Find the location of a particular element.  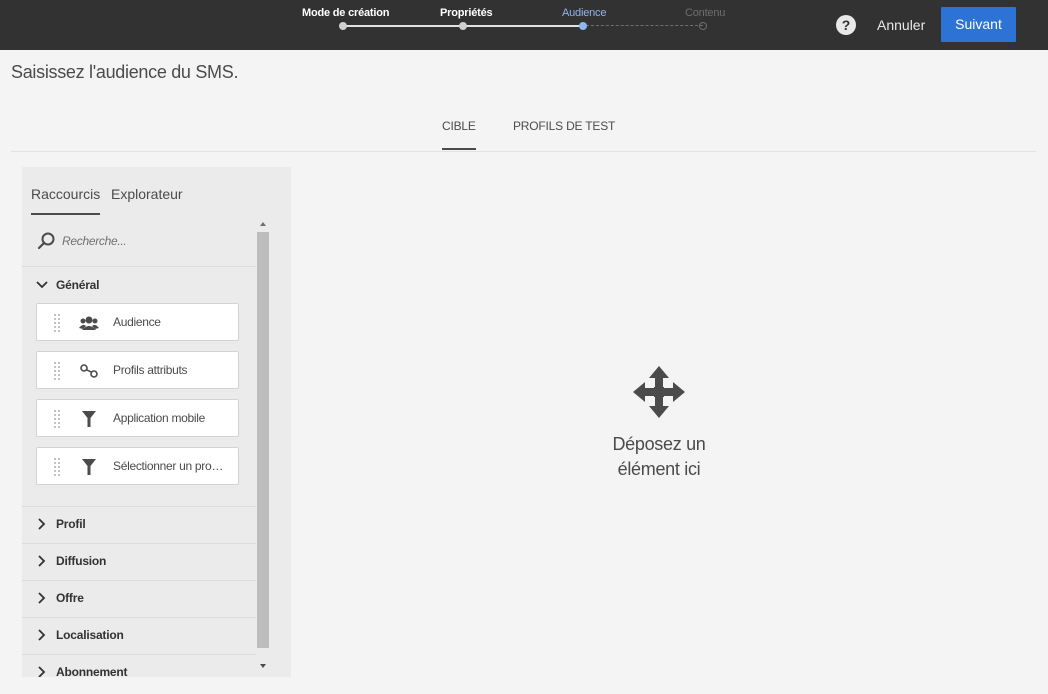

page-title: Saisissez l'audience du SMS. is located at coordinates (125, 72).